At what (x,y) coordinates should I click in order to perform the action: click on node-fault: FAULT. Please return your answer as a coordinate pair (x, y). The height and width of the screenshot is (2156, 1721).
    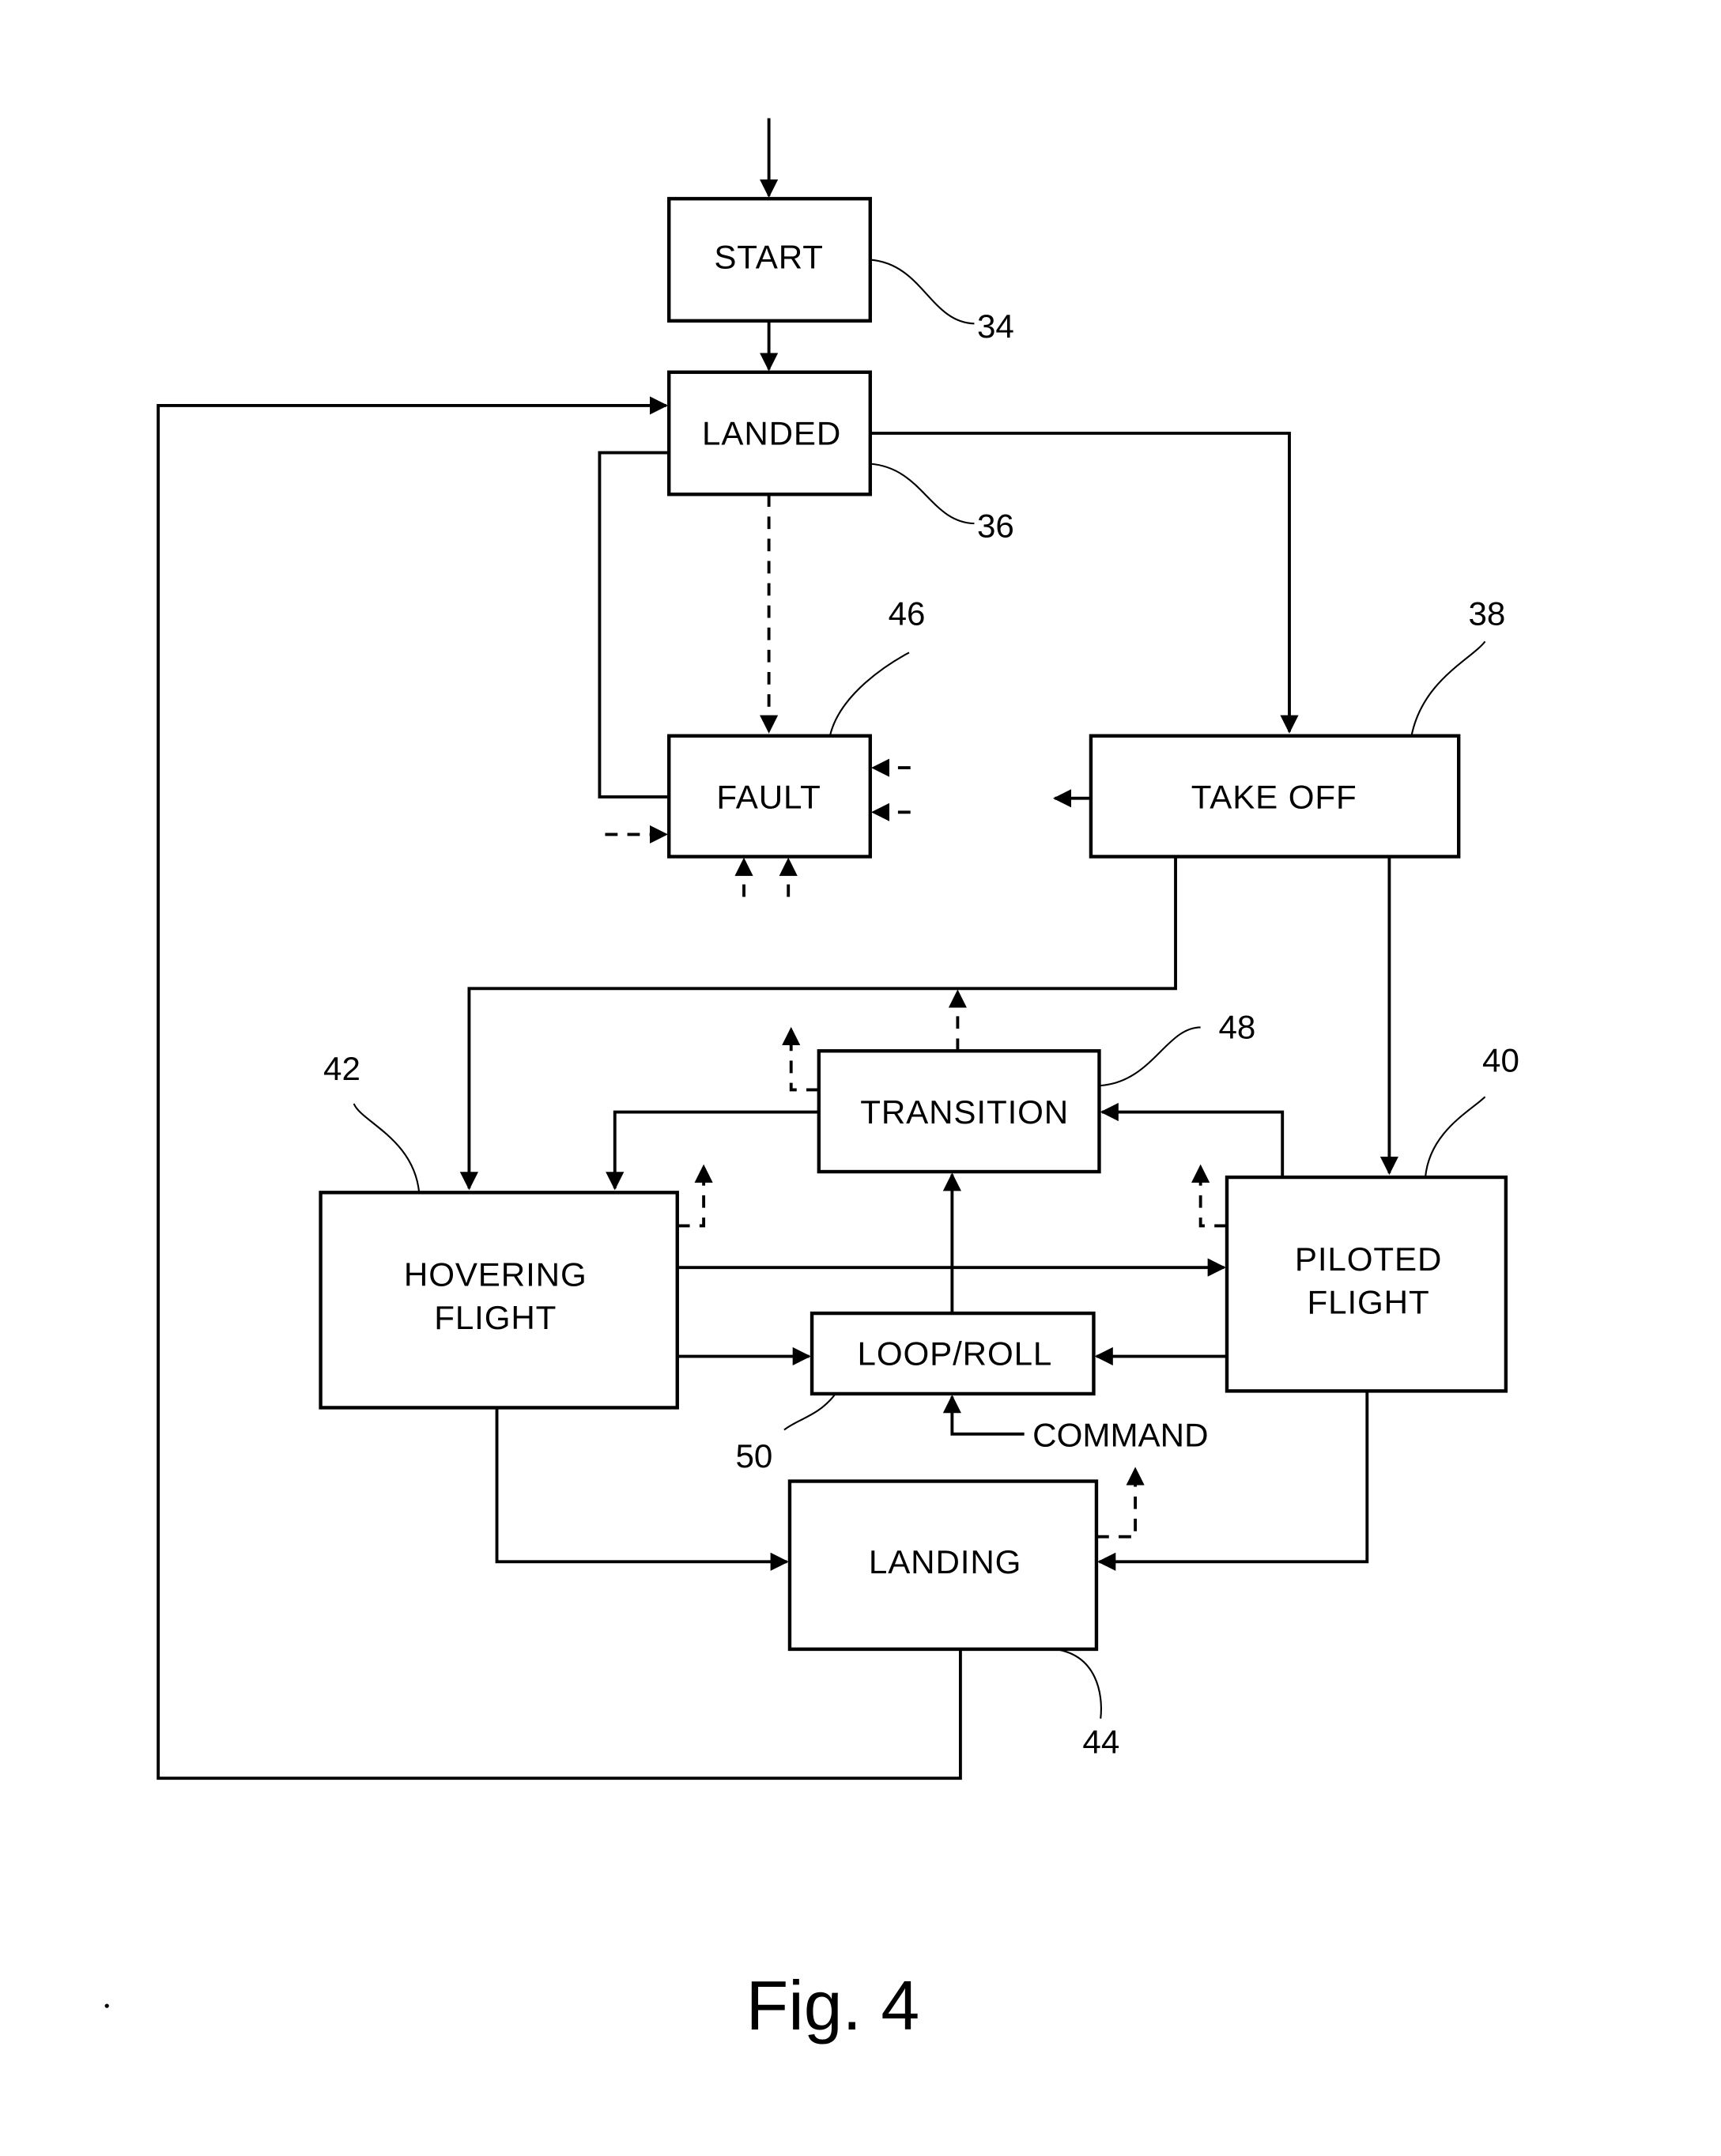
    Looking at the image, I should click on (769, 797).